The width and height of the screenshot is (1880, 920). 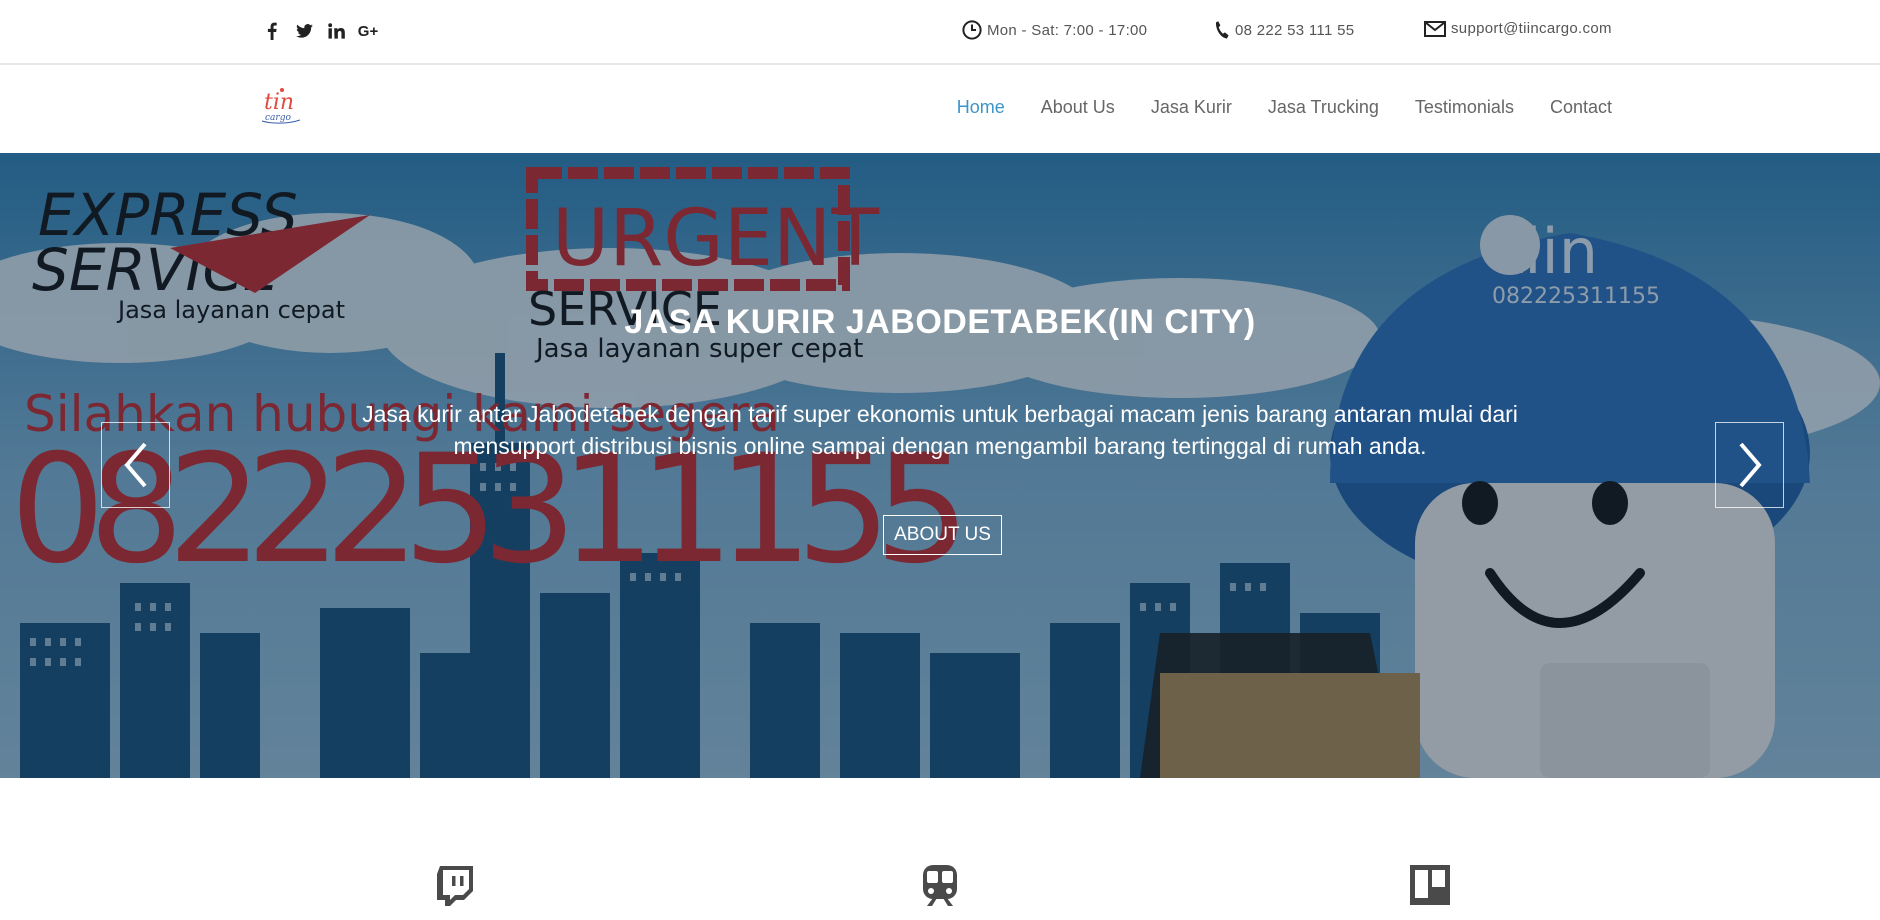 What do you see at coordinates (368, 31) in the screenshot?
I see `google-plus-icon: G+` at bounding box center [368, 31].